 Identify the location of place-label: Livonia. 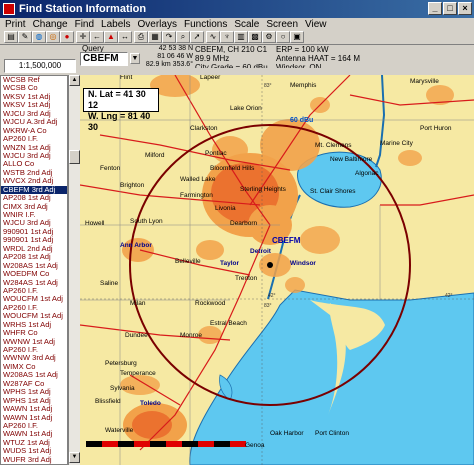
(225, 208).